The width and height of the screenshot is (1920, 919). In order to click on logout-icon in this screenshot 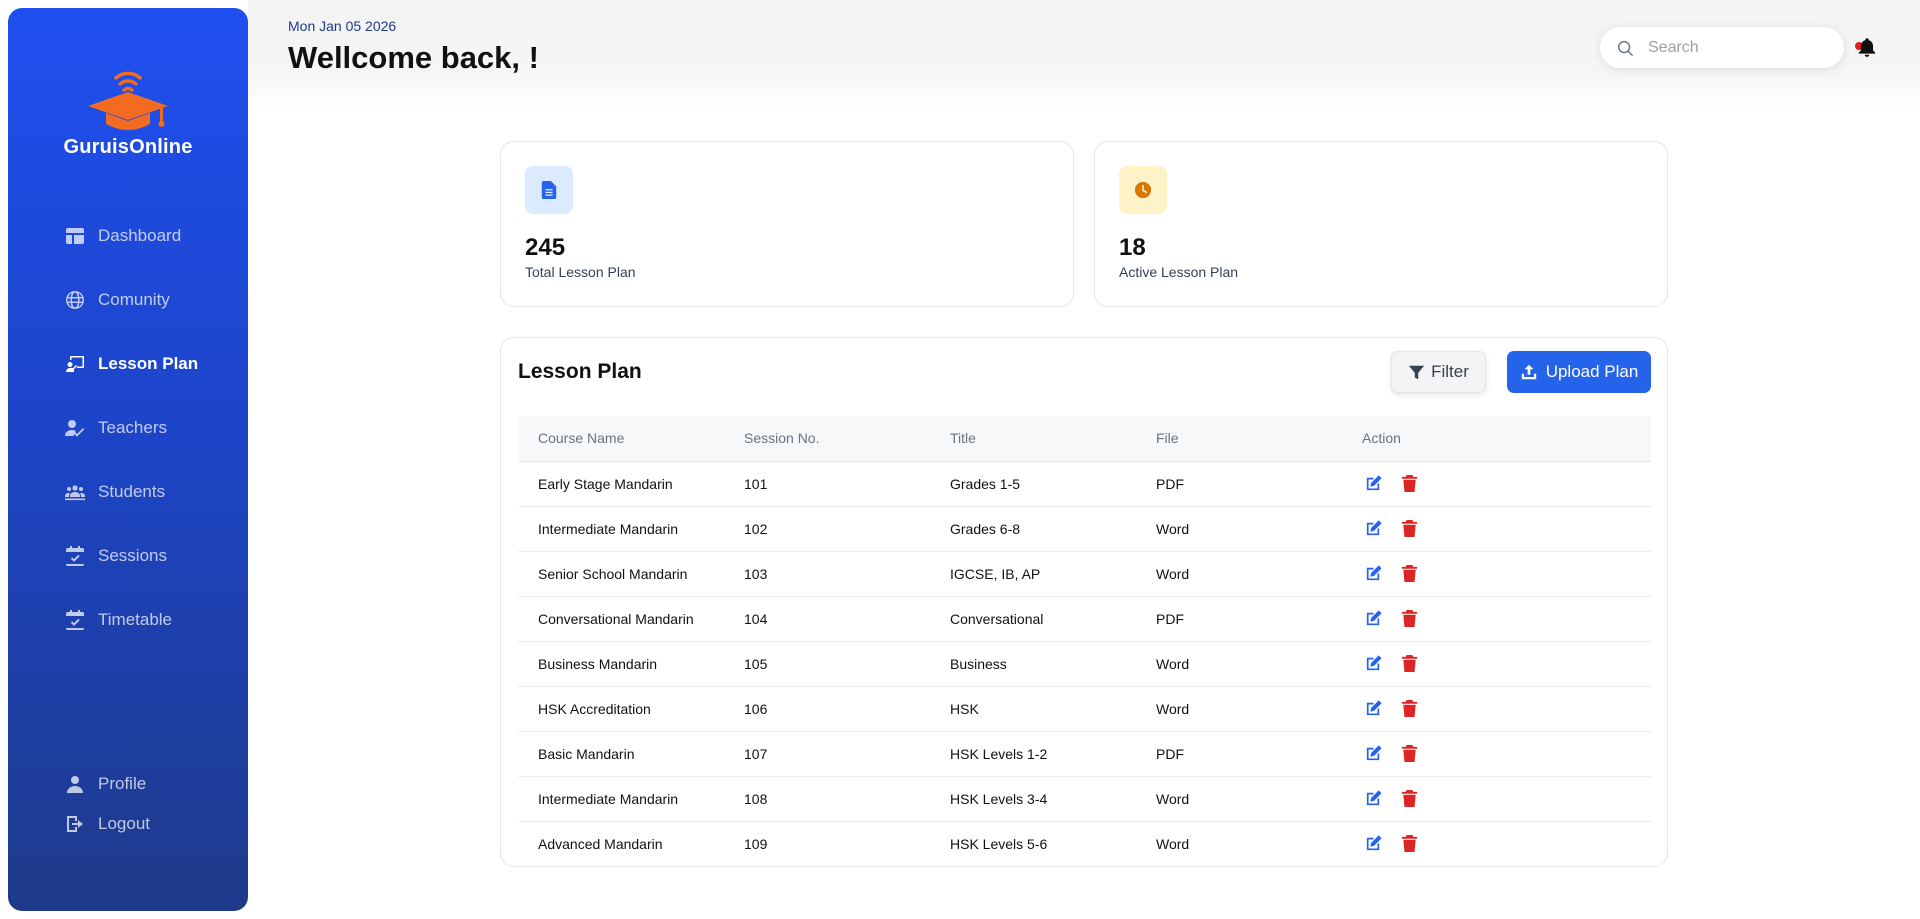, I will do `click(75, 824)`.